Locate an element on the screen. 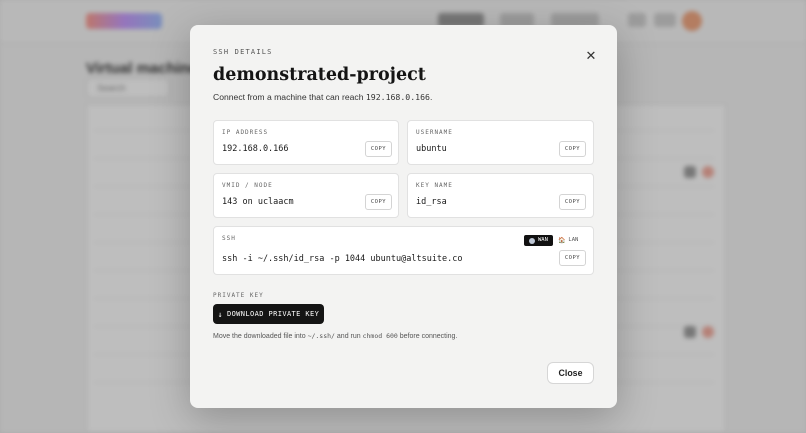 The width and height of the screenshot is (806, 433). key-name-card: KEY NAME id_rsa COPY is located at coordinates (500, 195).